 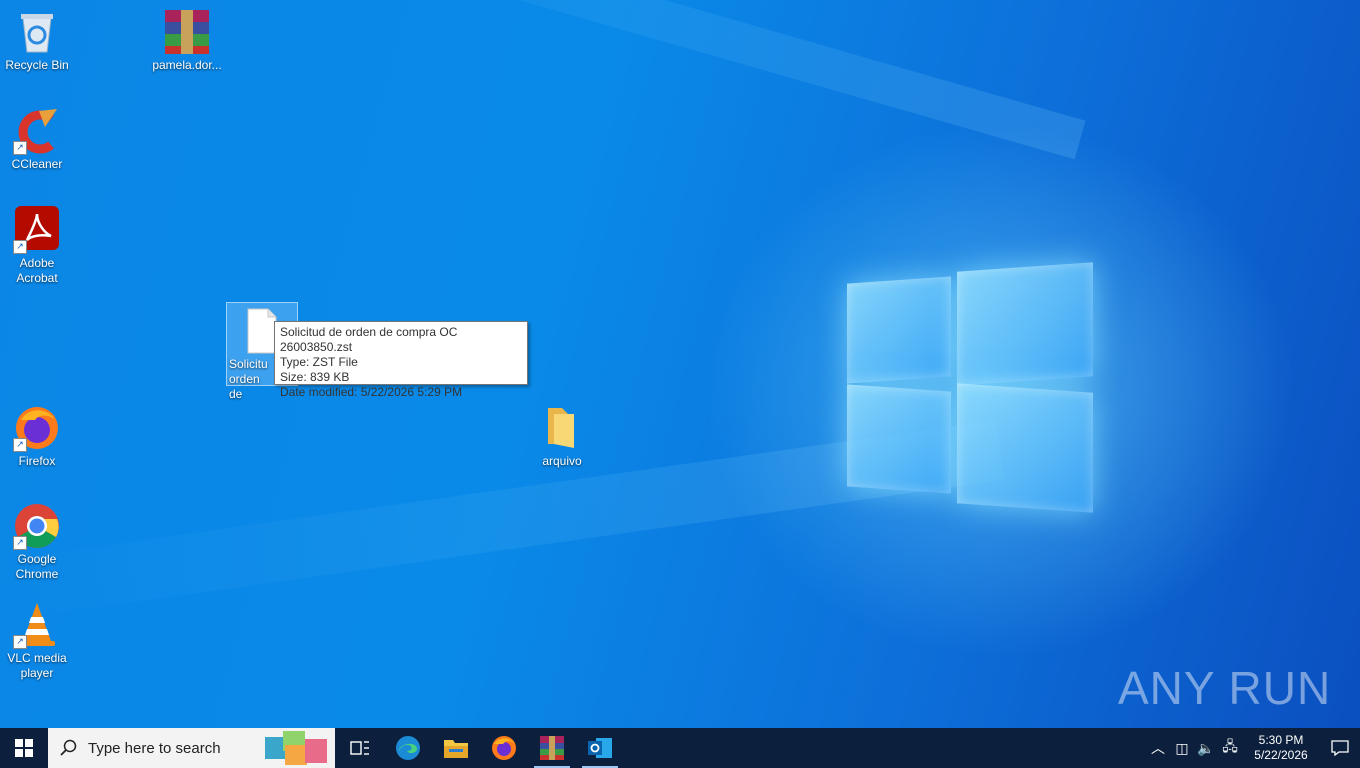 I want to click on vlc-media-player-icon: ↗ VLC media player, so click(x=37, y=641).